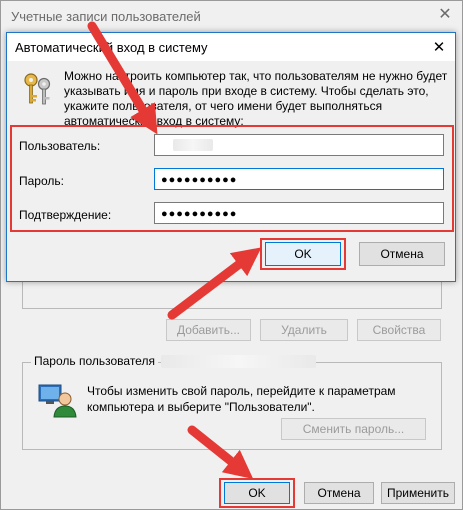 The height and width of the screenshot is (510, 463). Describe the element at coordinates (214, 283) in the screenshot. I see `arrow-to-dialog-ok` at that location.